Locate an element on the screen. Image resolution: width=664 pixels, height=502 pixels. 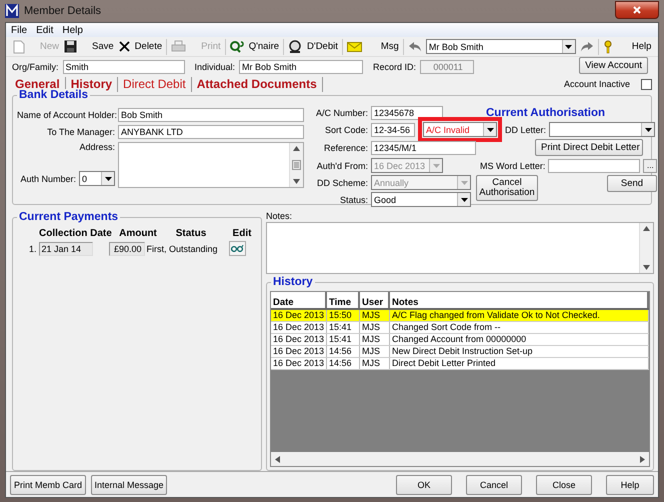
footer-button: OK is located at coordinates (424, 484).